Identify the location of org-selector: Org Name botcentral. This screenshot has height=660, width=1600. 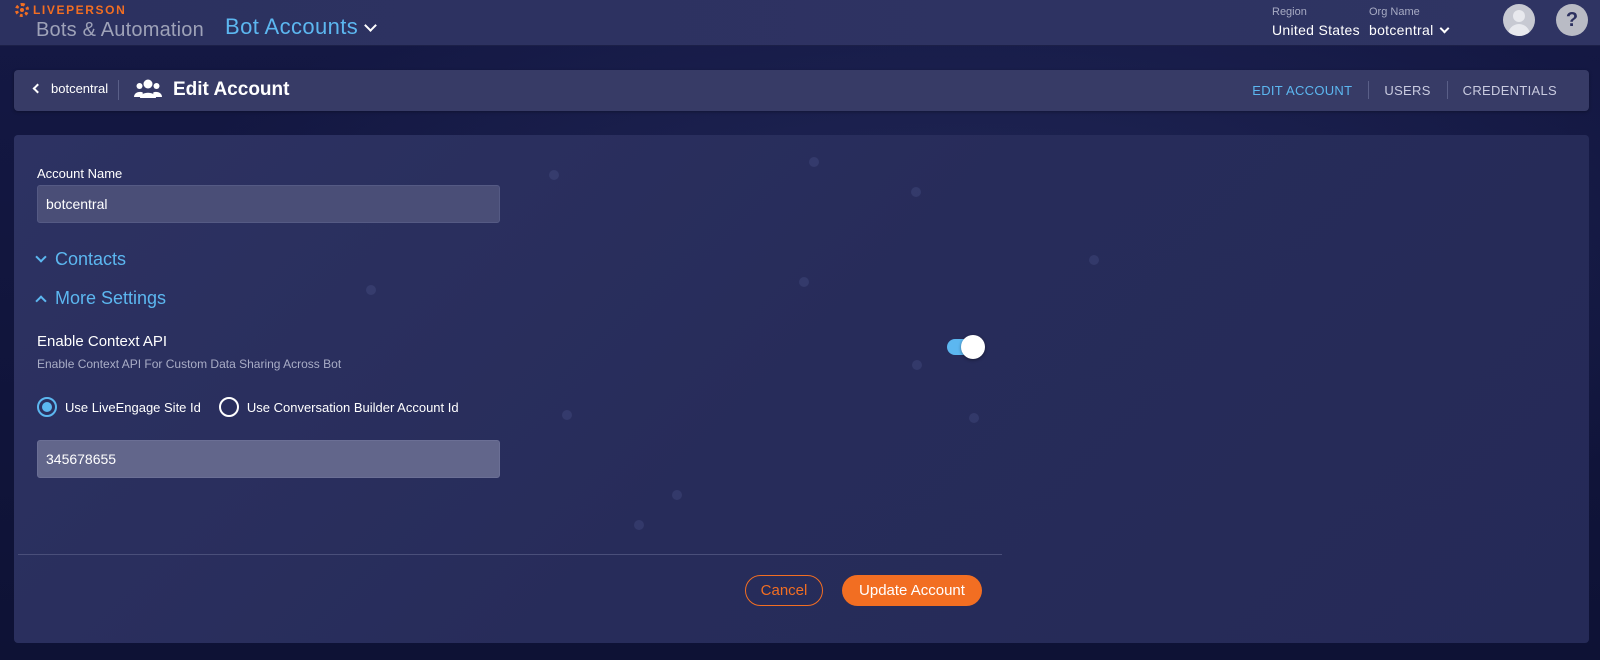
(1409, 22).